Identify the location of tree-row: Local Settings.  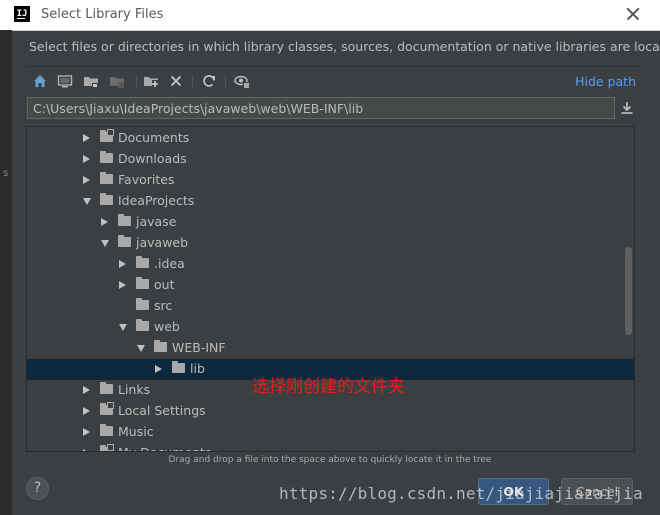
(330, 411).